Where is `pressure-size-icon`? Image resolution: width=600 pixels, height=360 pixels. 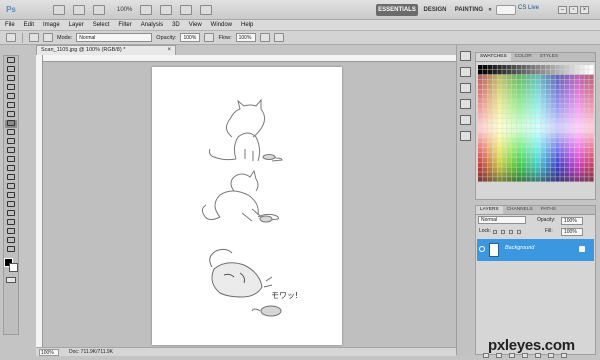 pressure-size-icon is located at coordinates (278, 37).